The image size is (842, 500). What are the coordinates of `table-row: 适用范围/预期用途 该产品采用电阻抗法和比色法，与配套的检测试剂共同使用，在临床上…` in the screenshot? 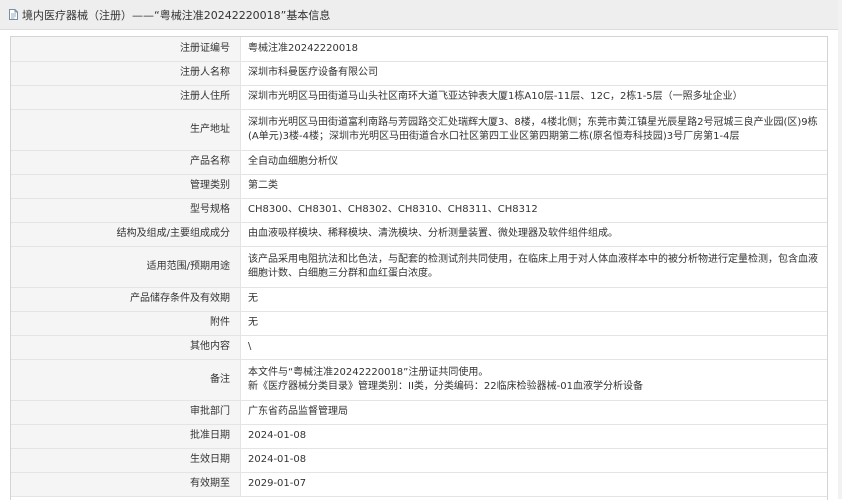 It's located at (419, 267).